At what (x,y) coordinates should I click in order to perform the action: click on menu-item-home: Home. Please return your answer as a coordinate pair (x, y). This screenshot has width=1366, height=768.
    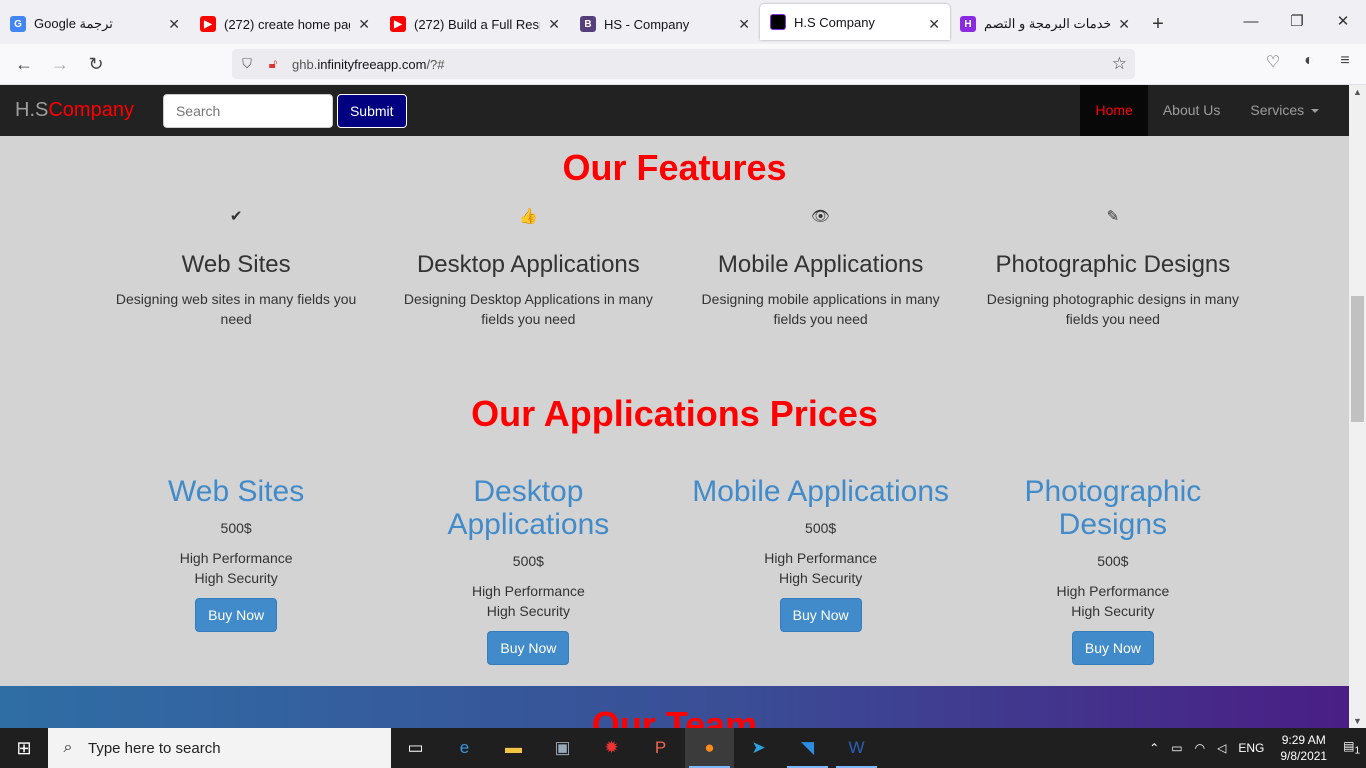
    Looking at the image, I should click on (1114, 110).